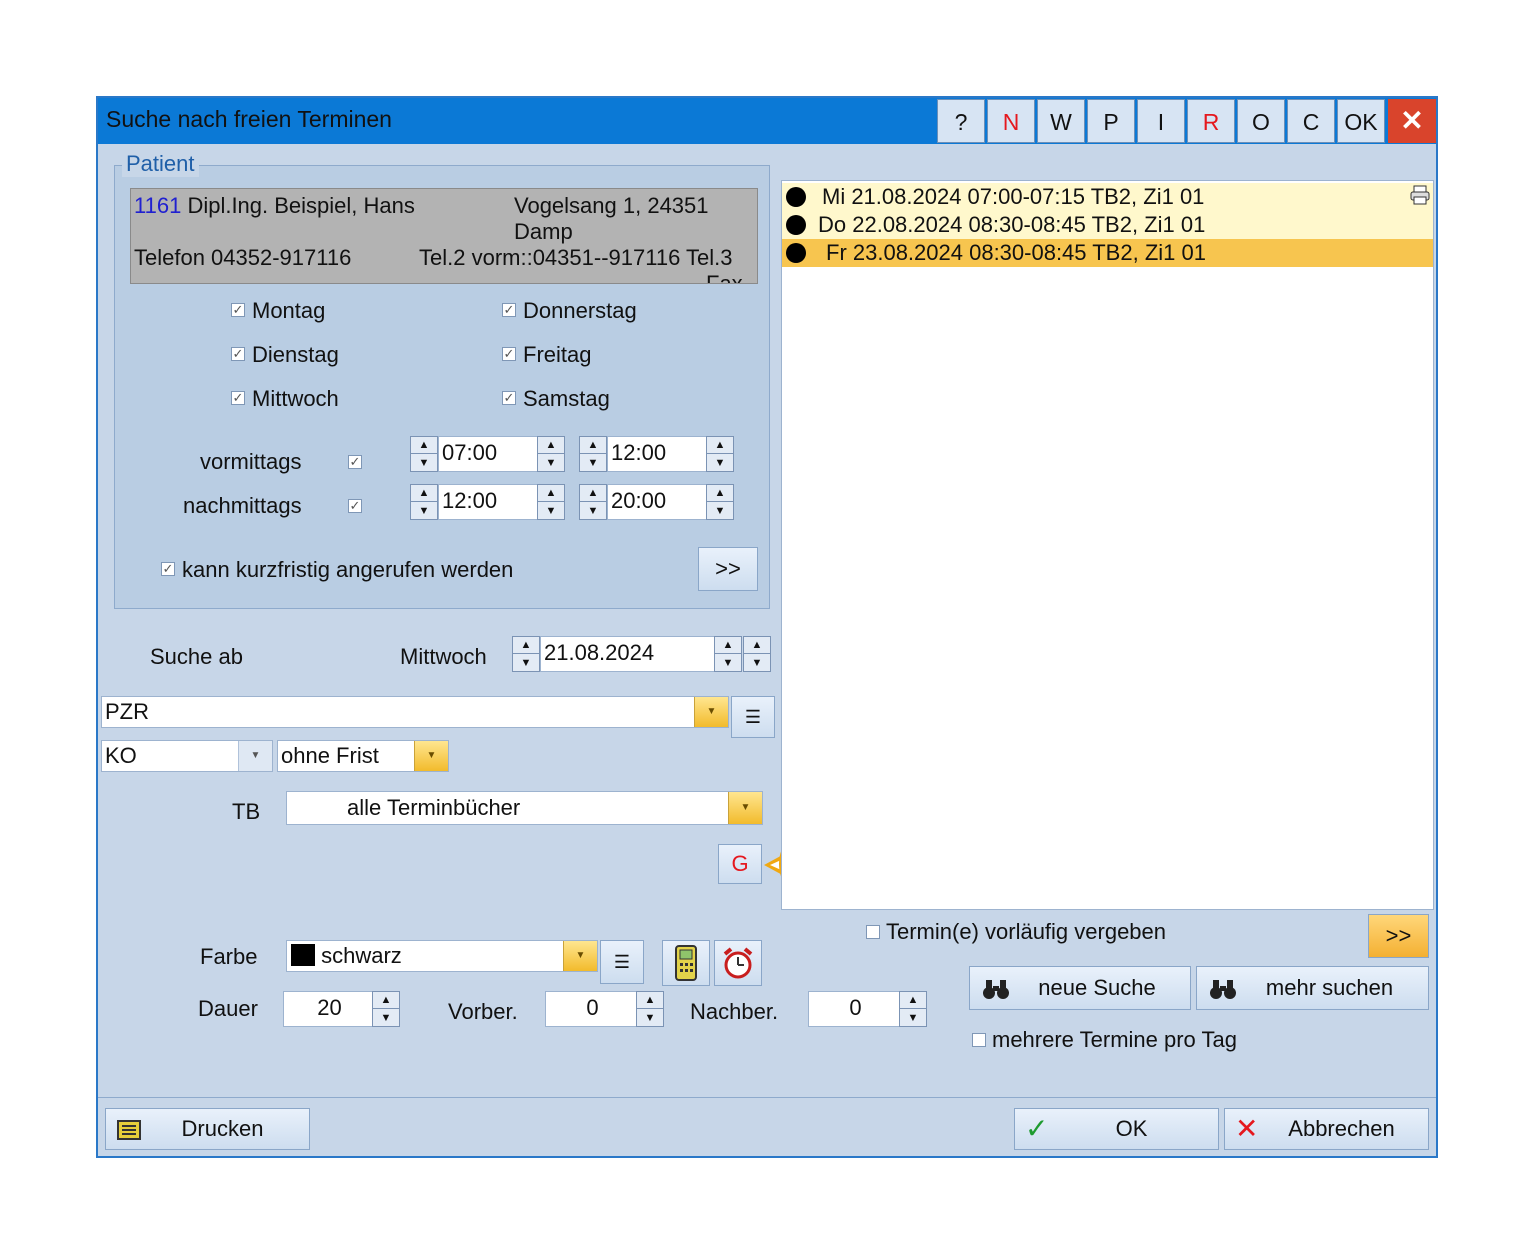 The height and width of the screenshot is (1256, 1536). Describe the element at coordinates (160, 164) in the screenshot. I see `patient-group-label: Patient` at that location.